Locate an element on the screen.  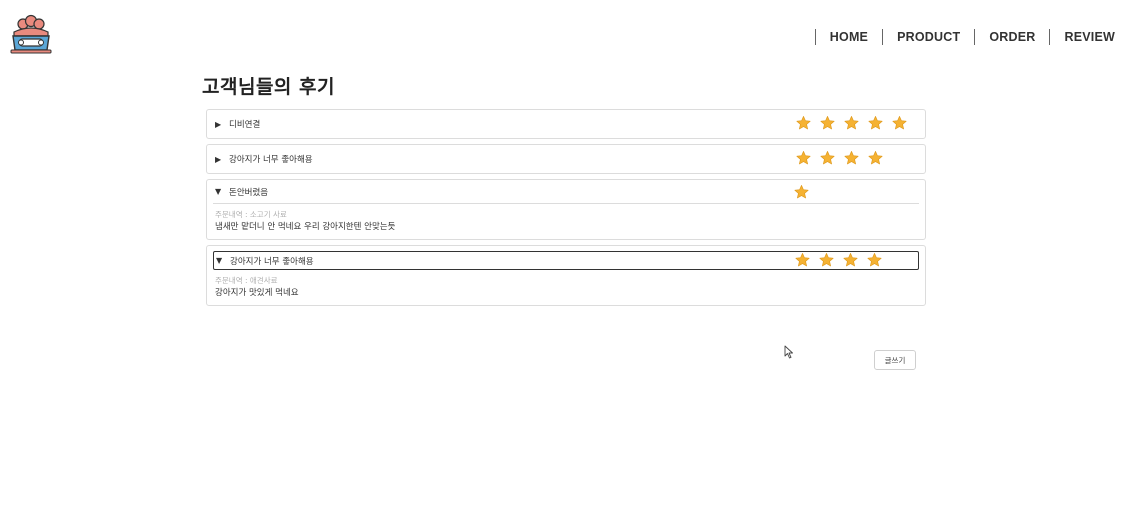
review-title: 돈안버렸음 is located at coordinates (249, 192).